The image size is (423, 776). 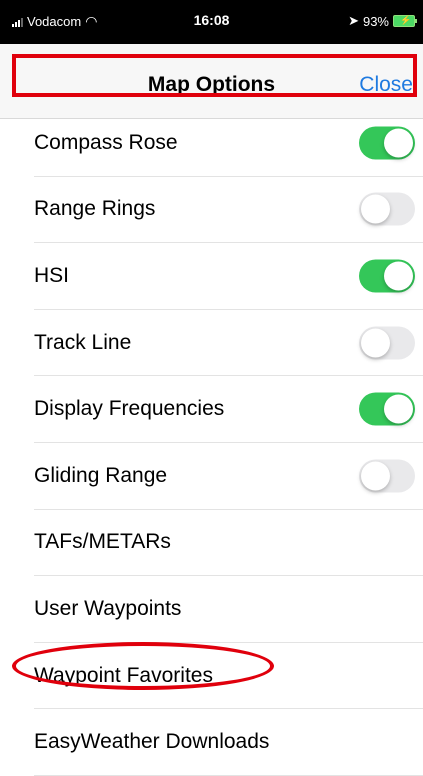 What do you see at coordinates (375, 21) in the screenshot?
I see `battery-percent: 93%` at bounding box center [375, 21].